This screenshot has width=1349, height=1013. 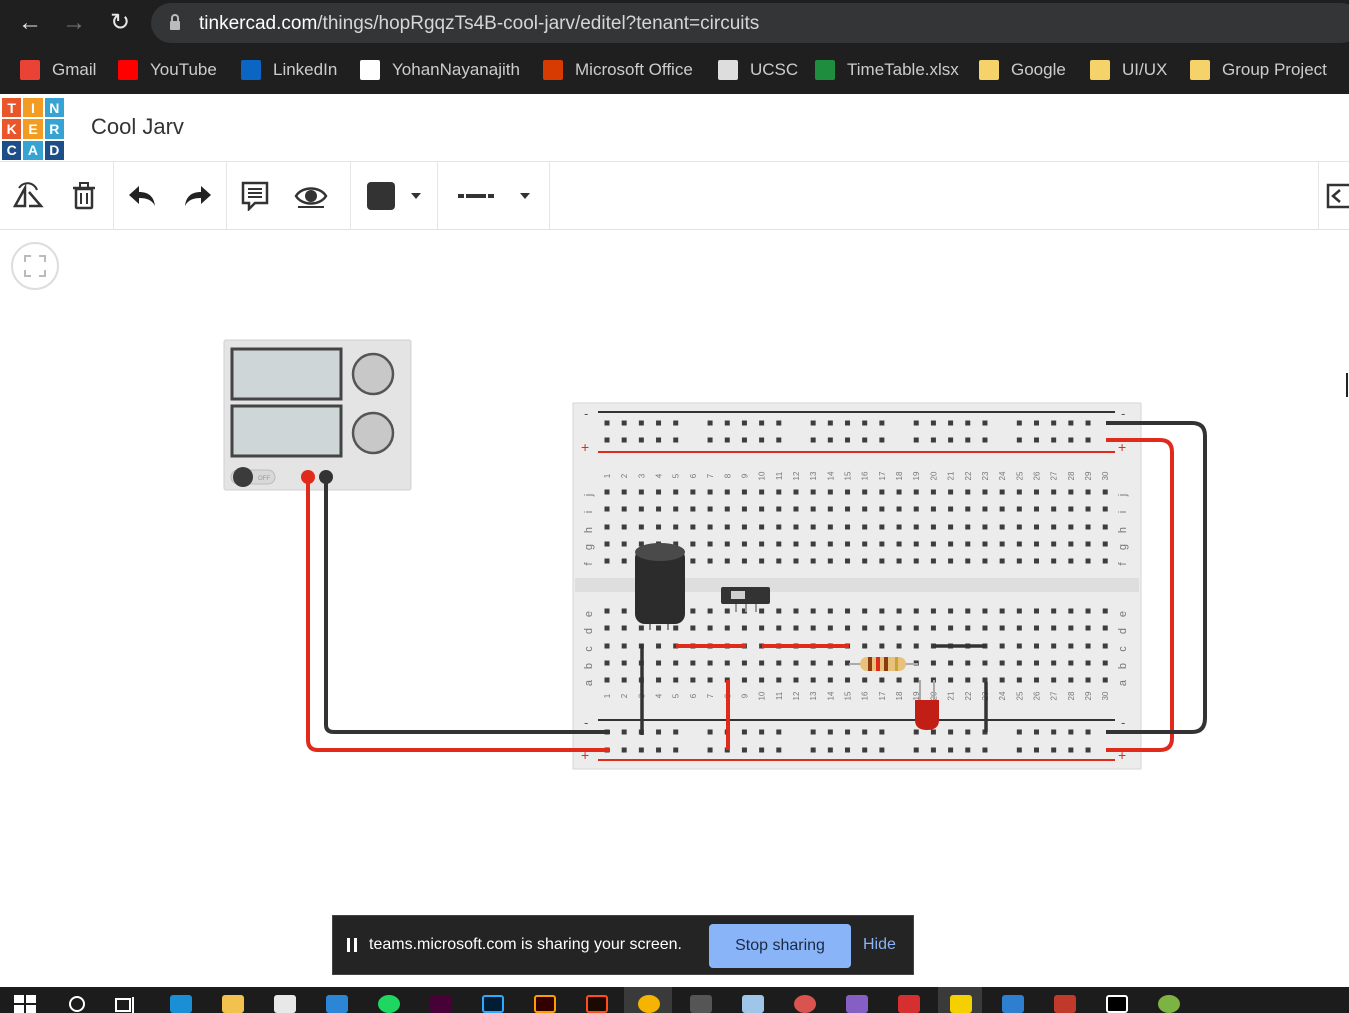 What do you see at coordinates (126, 1004) in the screenshot?
I see `task-view-icon` at bounding box center [126, 1004].